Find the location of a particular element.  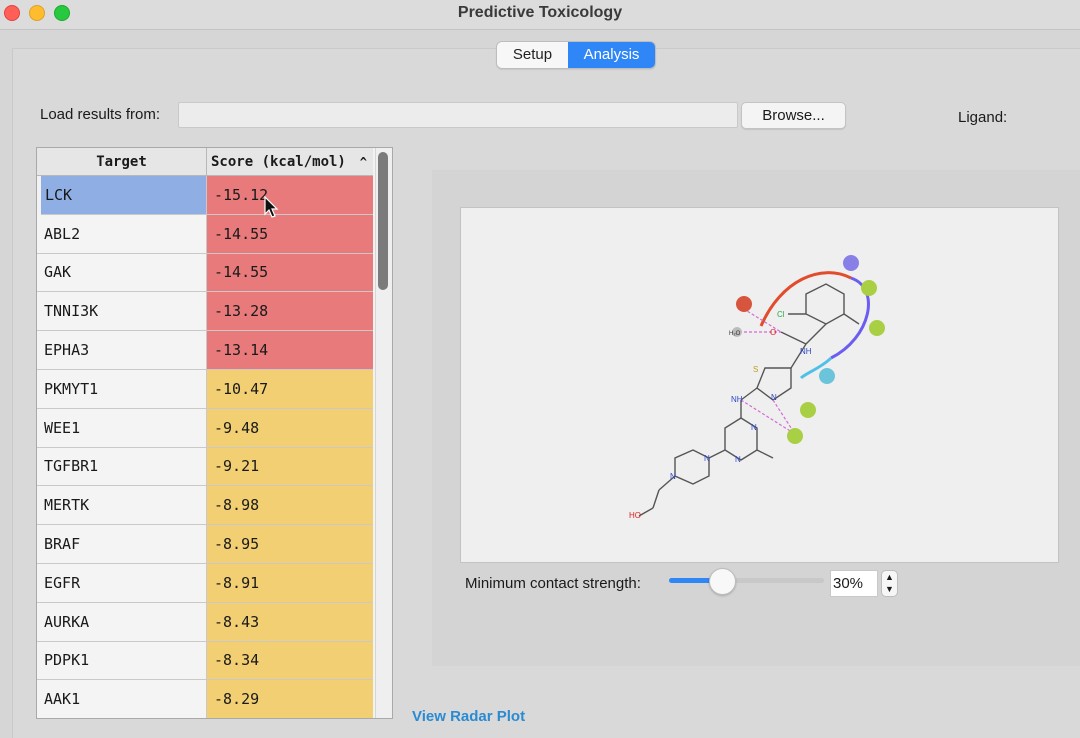

tab-analysis: Analysis is located at coordinates (611, 55).